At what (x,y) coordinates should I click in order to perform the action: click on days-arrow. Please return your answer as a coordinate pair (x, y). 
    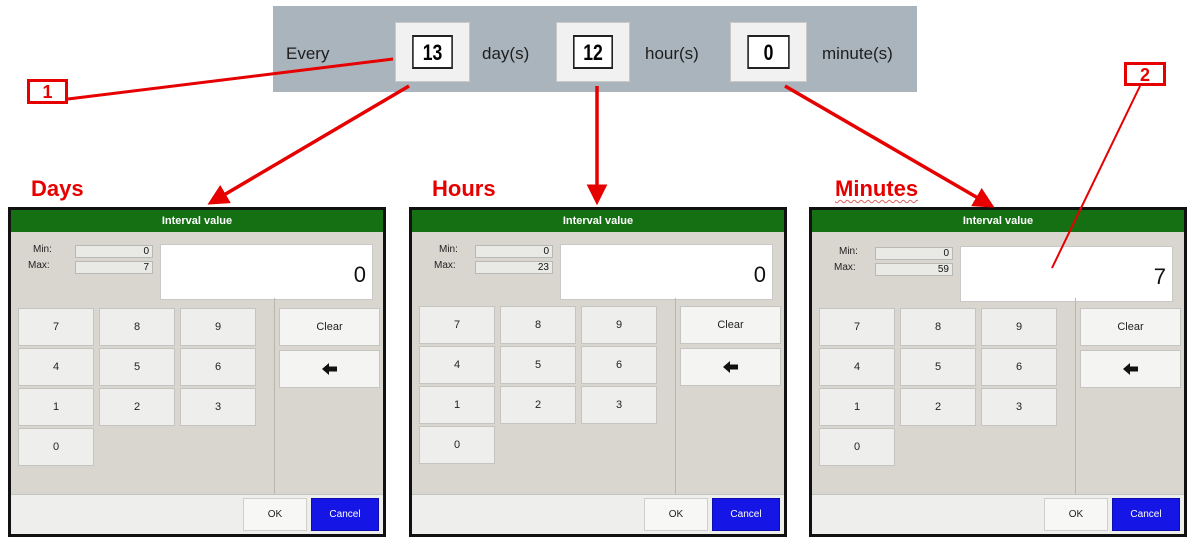
    Looking at the image, I should click on (308, 144).